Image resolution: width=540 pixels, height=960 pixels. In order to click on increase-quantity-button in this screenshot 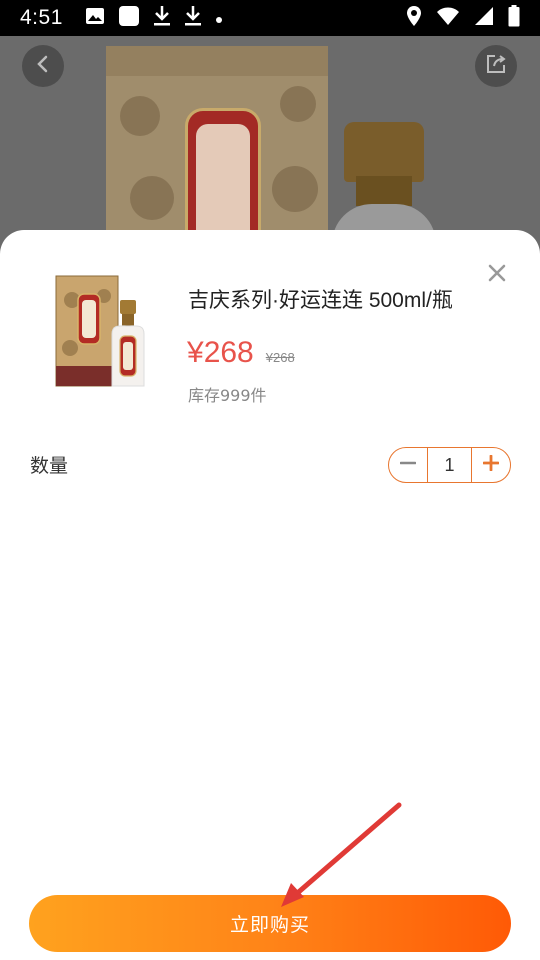, I will do `click(491, 465)`.